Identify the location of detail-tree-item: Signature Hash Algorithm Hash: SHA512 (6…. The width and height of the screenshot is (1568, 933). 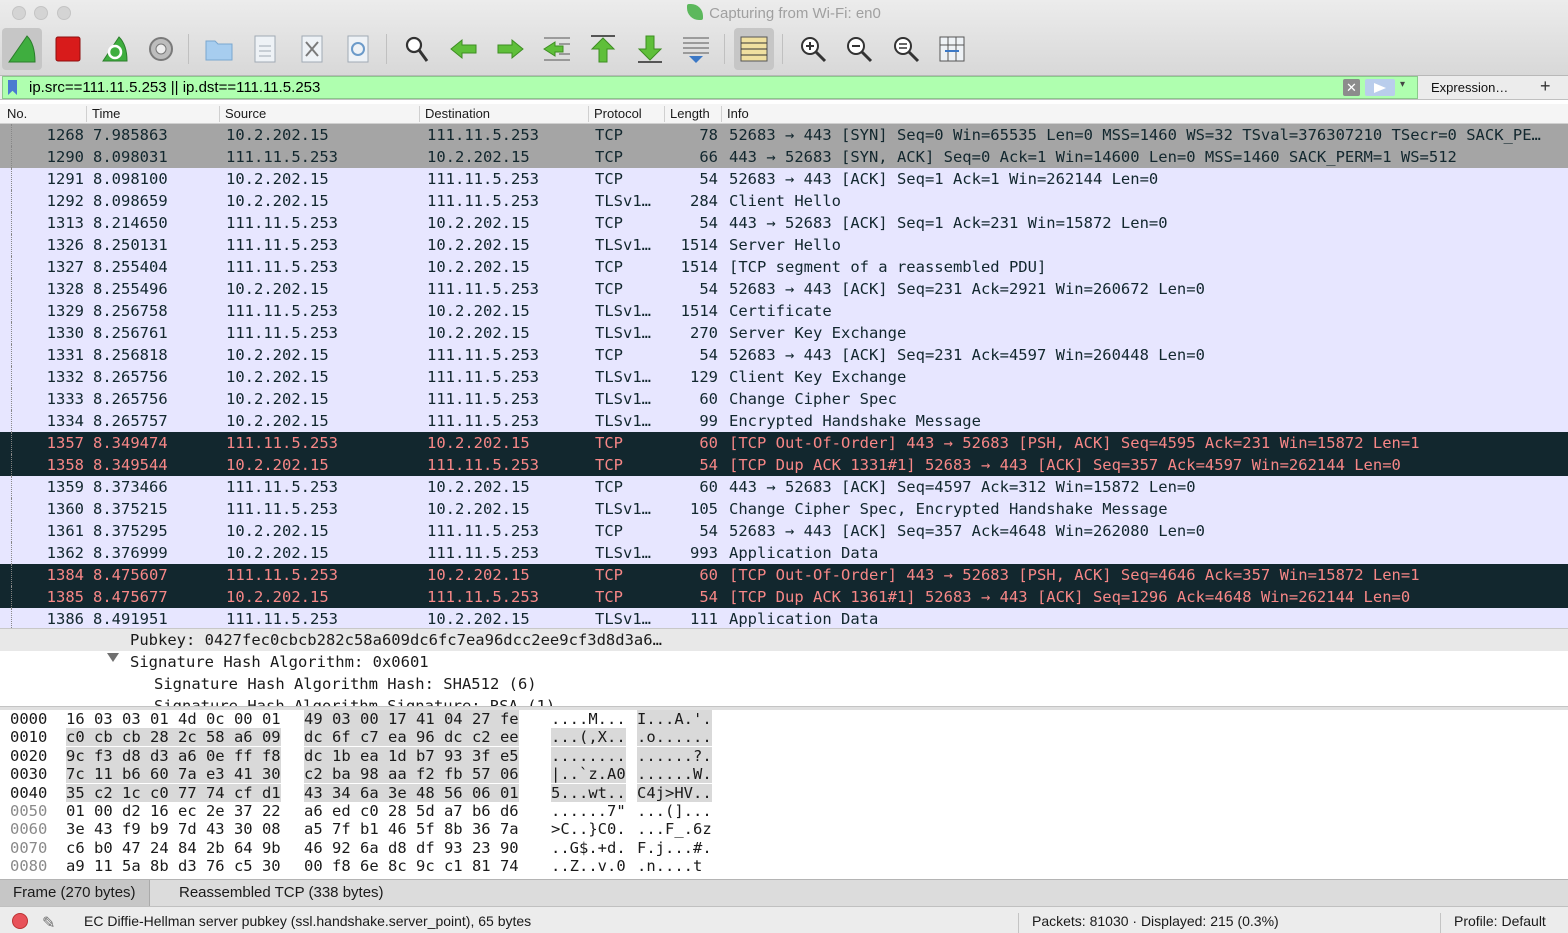
(784, 684).